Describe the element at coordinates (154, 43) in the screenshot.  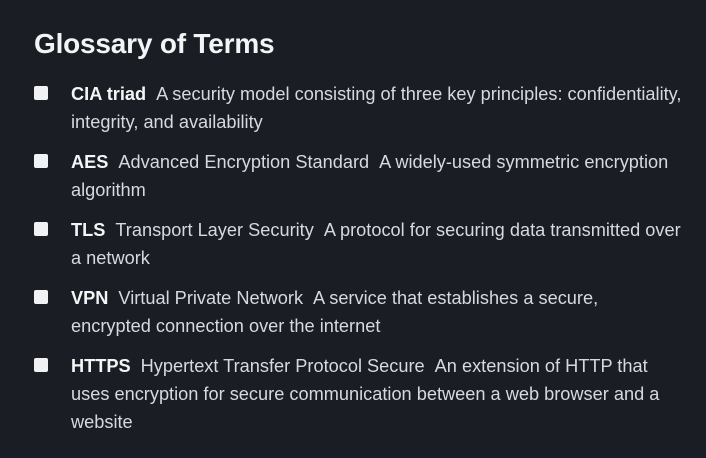
I see `page-title: Glossary of Terms` at that location.